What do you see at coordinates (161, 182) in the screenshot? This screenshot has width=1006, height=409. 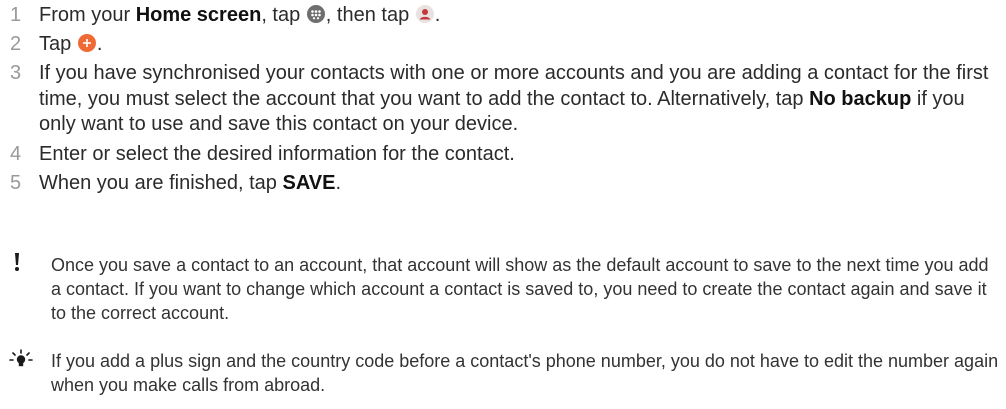 I see `step-text-part: When you are finished, tap` at bounding box center [161, 182].